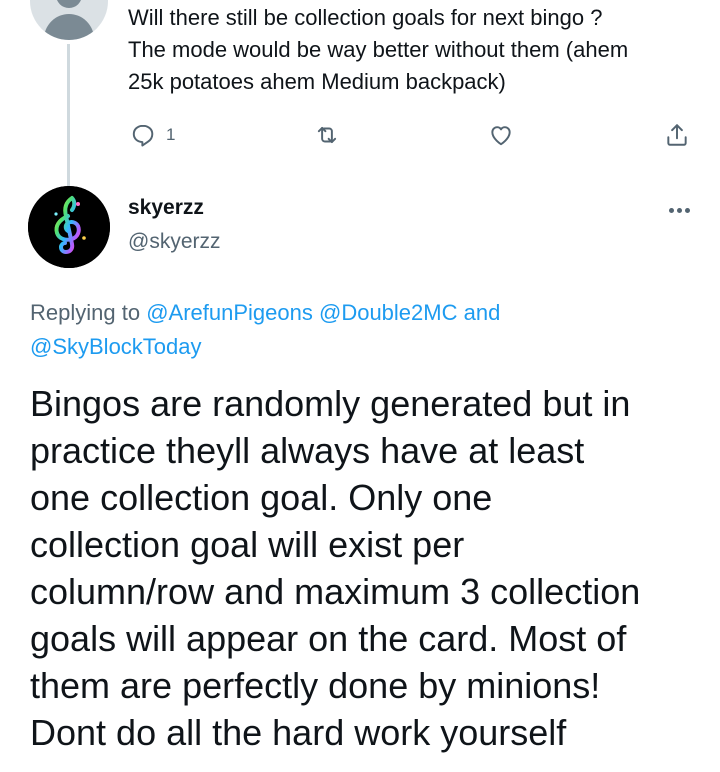  I want to click on tweet-body-line: Dont do all the hard work yourself, so click(298, 732).